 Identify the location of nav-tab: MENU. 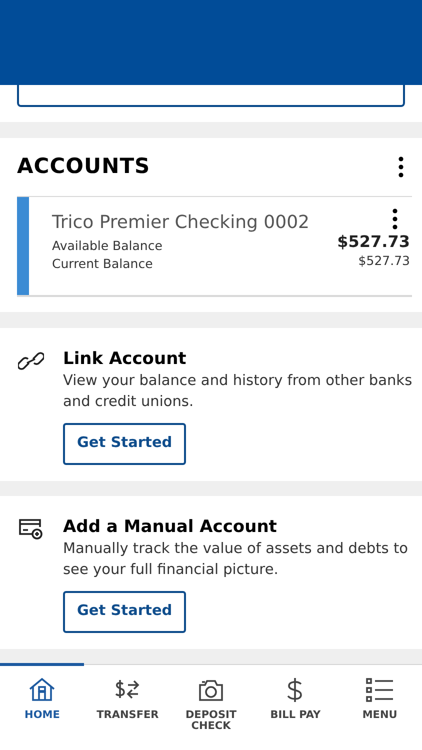
(380, 706).